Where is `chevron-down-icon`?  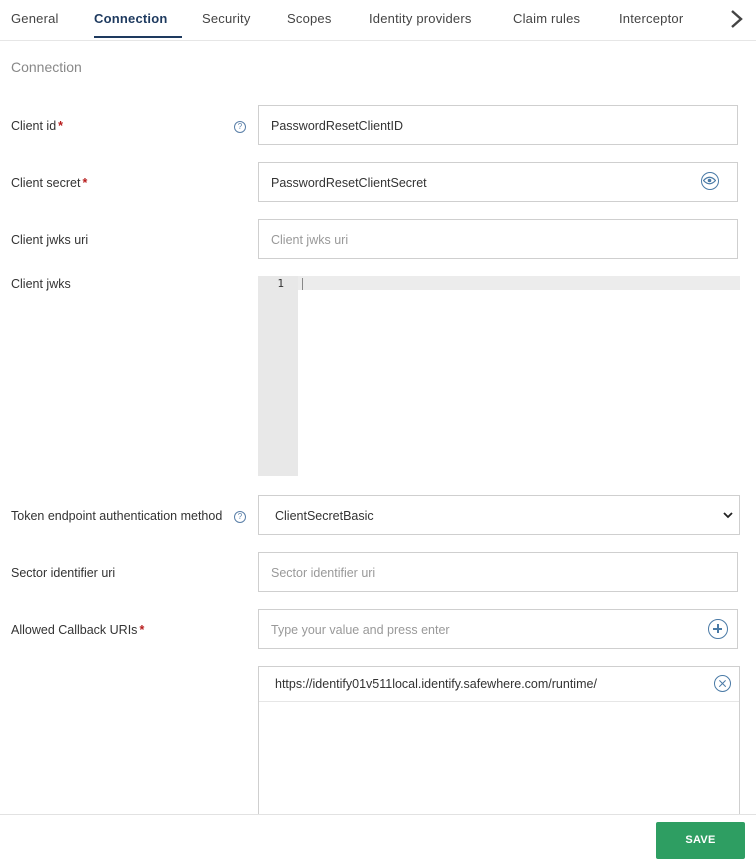 chevron-down-icon is located at coordinates (728, 515).